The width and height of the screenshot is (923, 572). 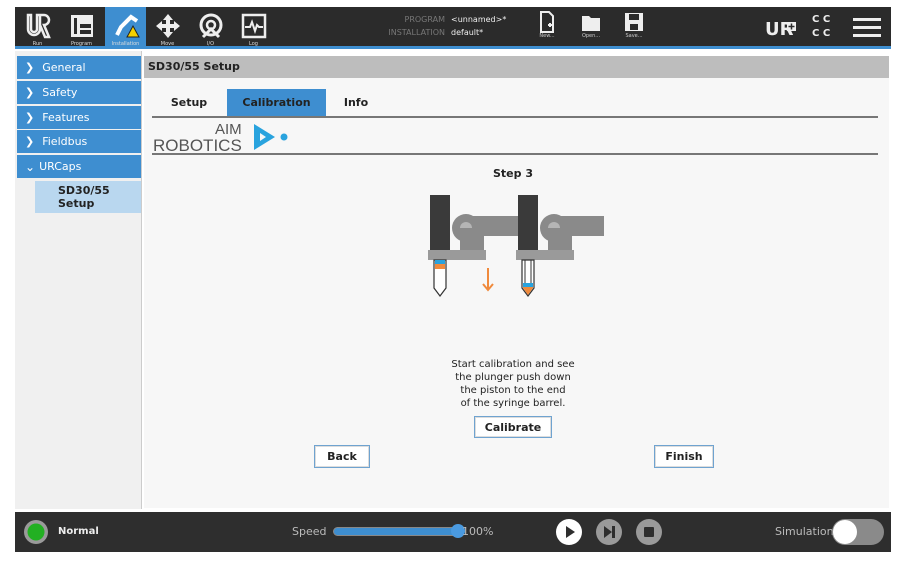 I want to click on step-label: Step 3, so click(x=513, y=173).